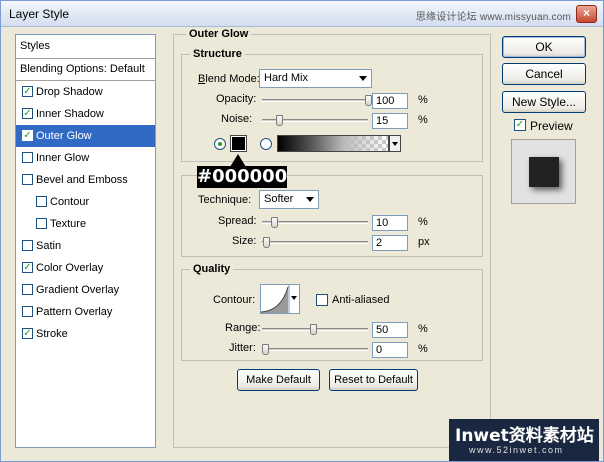  What do you see at coordinates (78, 290) in the screenshot?
I see `style-item-label: Gradient Overlay` at bounding box center [78, 290].